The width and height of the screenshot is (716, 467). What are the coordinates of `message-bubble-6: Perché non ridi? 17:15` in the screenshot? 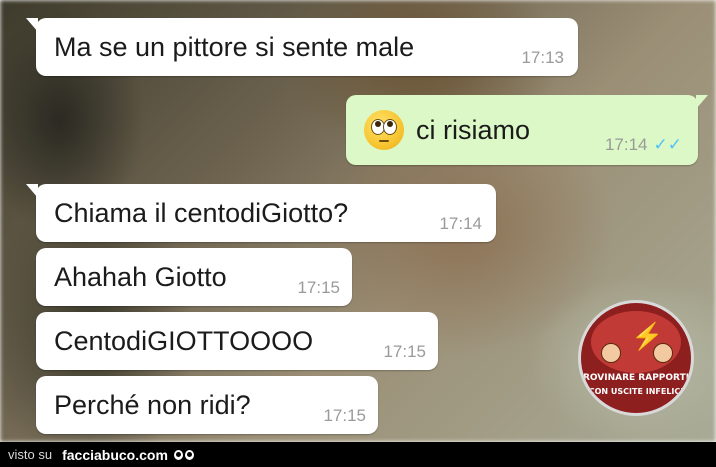 It's located at (207, 405).